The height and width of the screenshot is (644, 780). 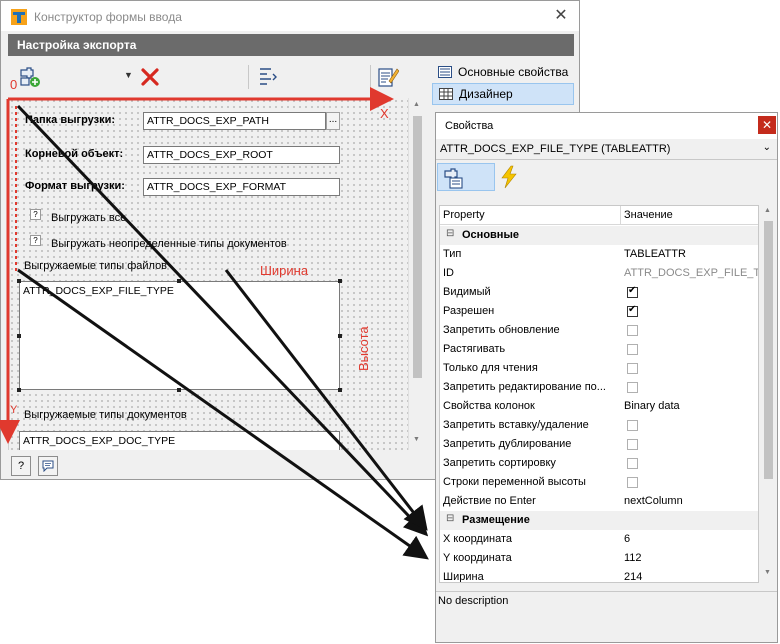 What do you see at coordinates (241, 155) in the screenshot?
I see `field-root: ATTR_DOCS_EXP_ROOT` at bounding box center [241, 155].